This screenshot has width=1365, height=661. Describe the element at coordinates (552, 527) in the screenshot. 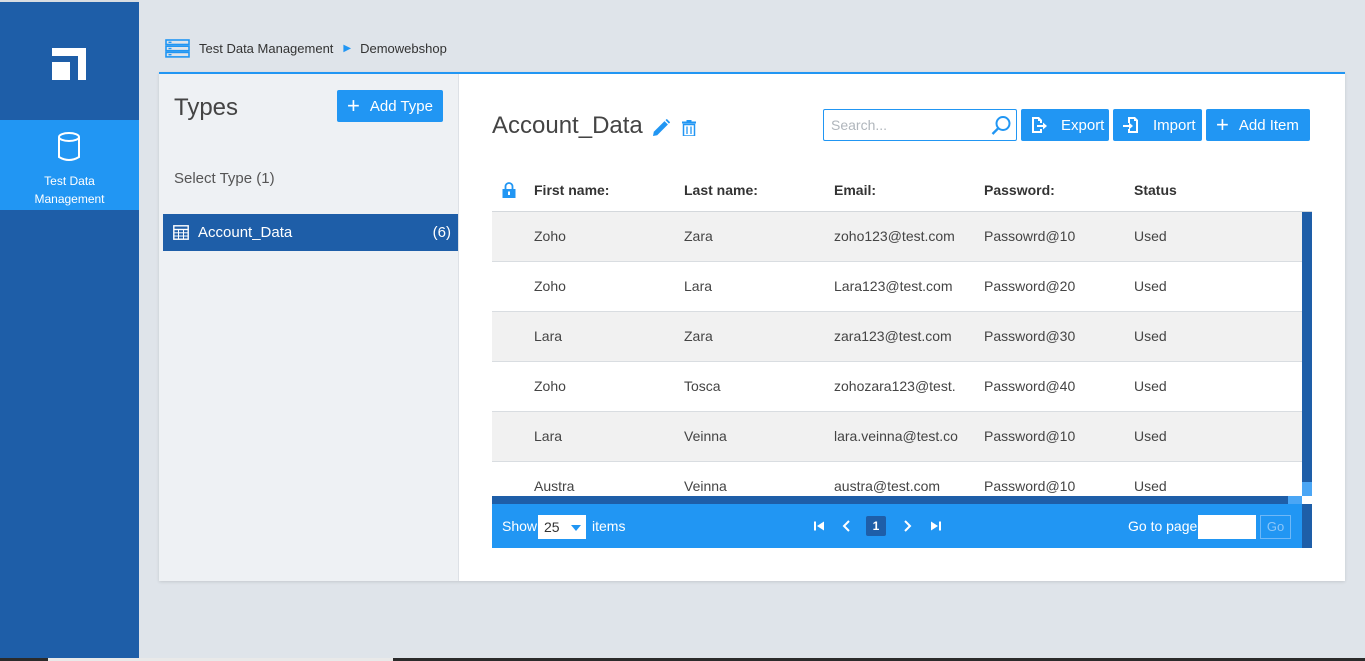

I see `page-size-value: 25` at that location.